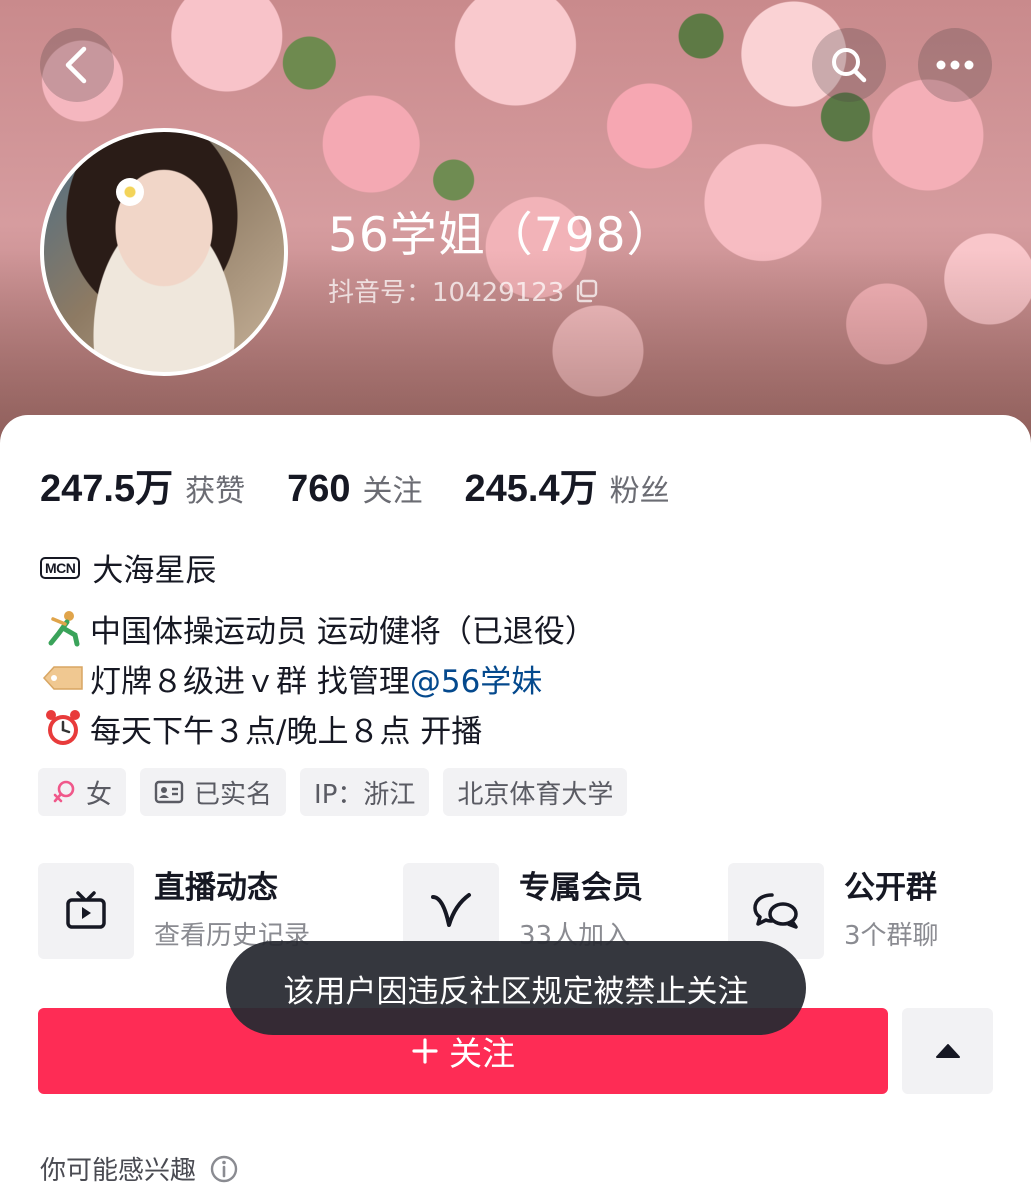 The height and width of the screenshot is (1200, 1031). I want to click on flower-decoration, so click(130, 192).